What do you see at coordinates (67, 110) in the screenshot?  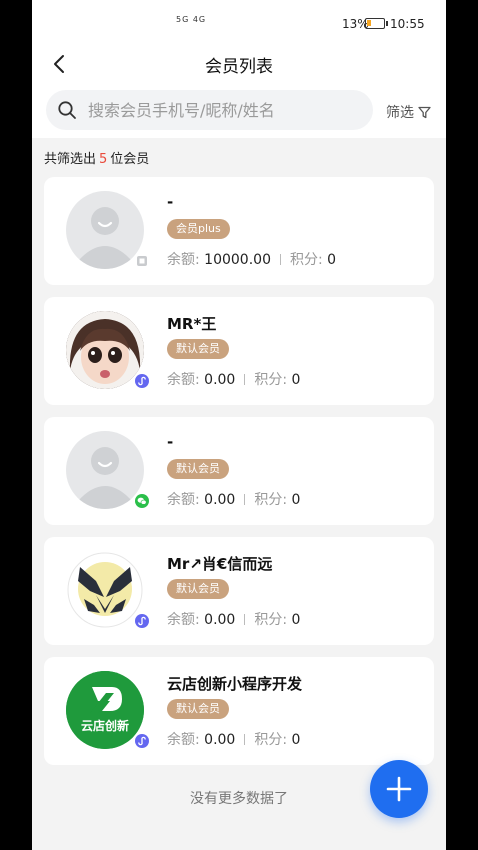 I see `search-icon` at bounding box center [67, 110].